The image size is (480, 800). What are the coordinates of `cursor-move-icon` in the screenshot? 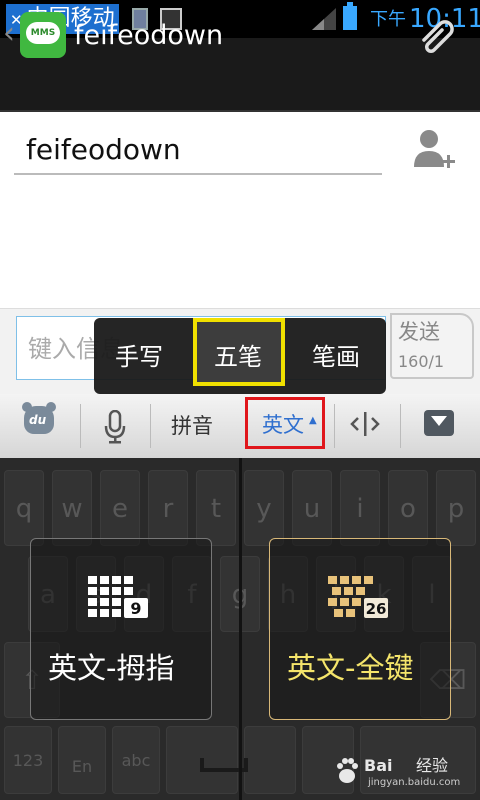 It's located at (365, 424).